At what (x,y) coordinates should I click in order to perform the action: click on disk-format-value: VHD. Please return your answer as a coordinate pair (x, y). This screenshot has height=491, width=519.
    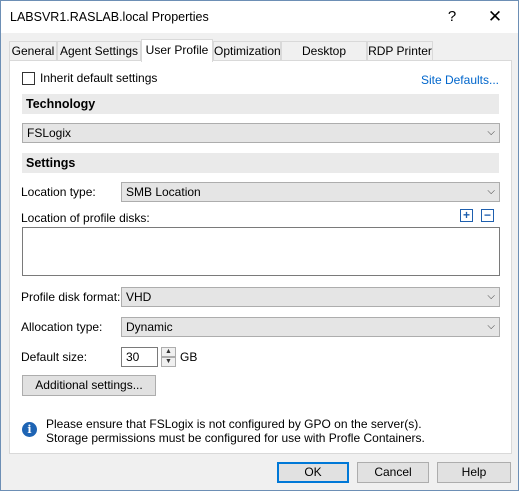
    Looking at the image, I should click on (139, 297).